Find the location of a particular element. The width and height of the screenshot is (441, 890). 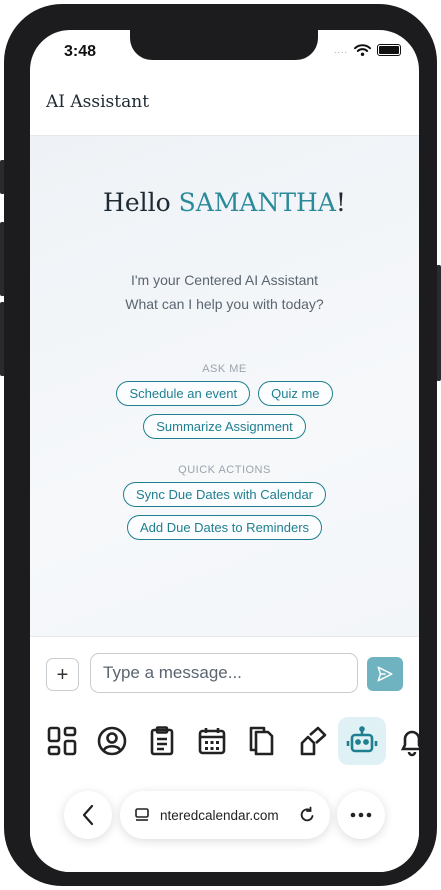

ask-me-label: ASK ME is located at coordinates (224, 369).